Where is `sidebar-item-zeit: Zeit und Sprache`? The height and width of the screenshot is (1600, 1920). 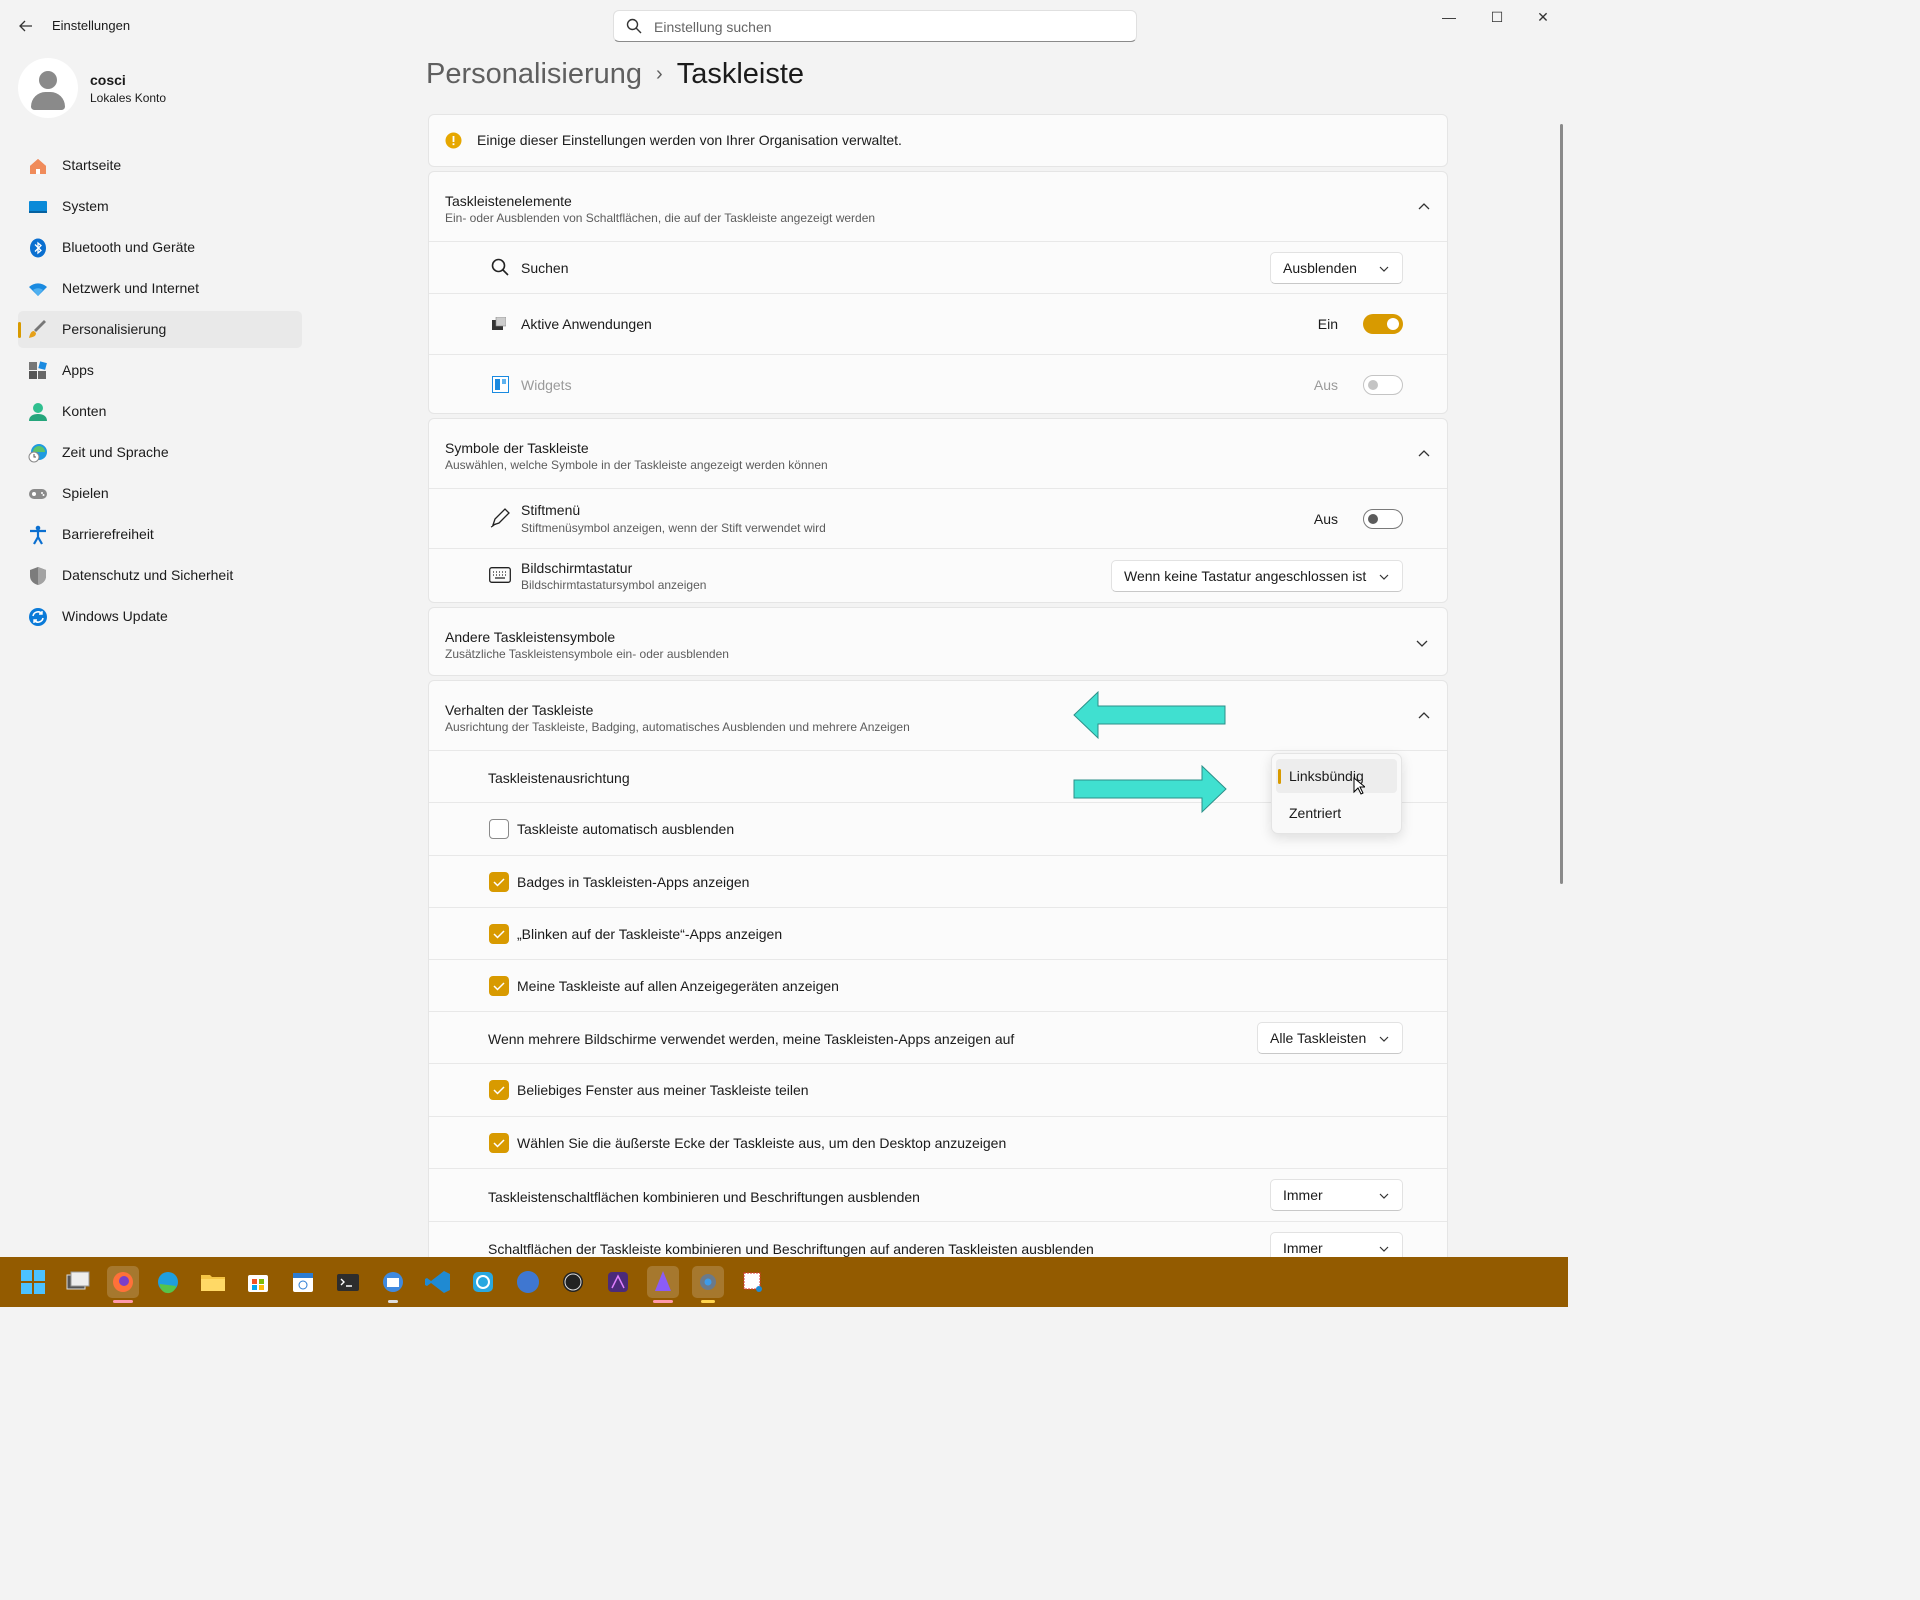
sidebar-item-zeit: Zeit und Sprache is located at coordinates (160, 452).